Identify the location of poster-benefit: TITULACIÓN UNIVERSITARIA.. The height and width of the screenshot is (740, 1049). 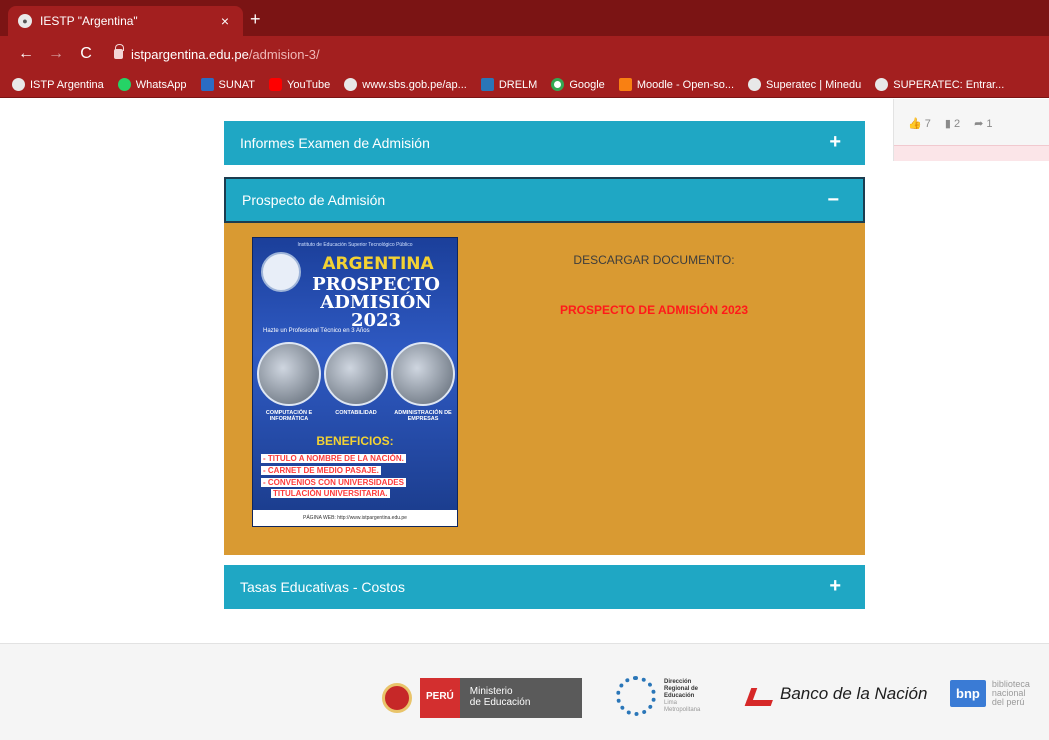
(330, 493).